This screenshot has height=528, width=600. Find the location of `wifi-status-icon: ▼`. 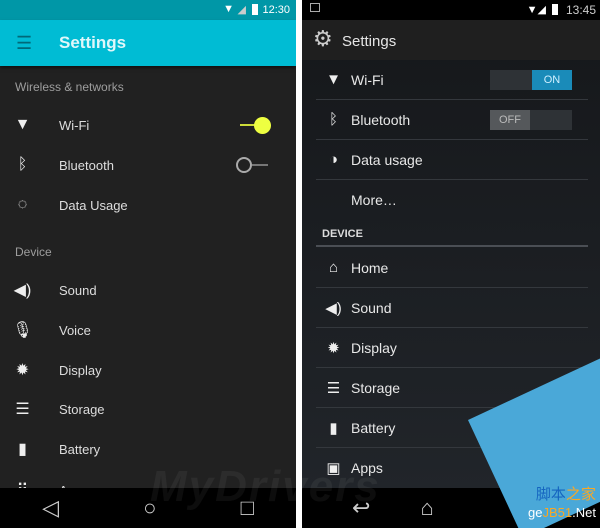

wifi-status-icon: ▼ is located at coordinates (228, 9).